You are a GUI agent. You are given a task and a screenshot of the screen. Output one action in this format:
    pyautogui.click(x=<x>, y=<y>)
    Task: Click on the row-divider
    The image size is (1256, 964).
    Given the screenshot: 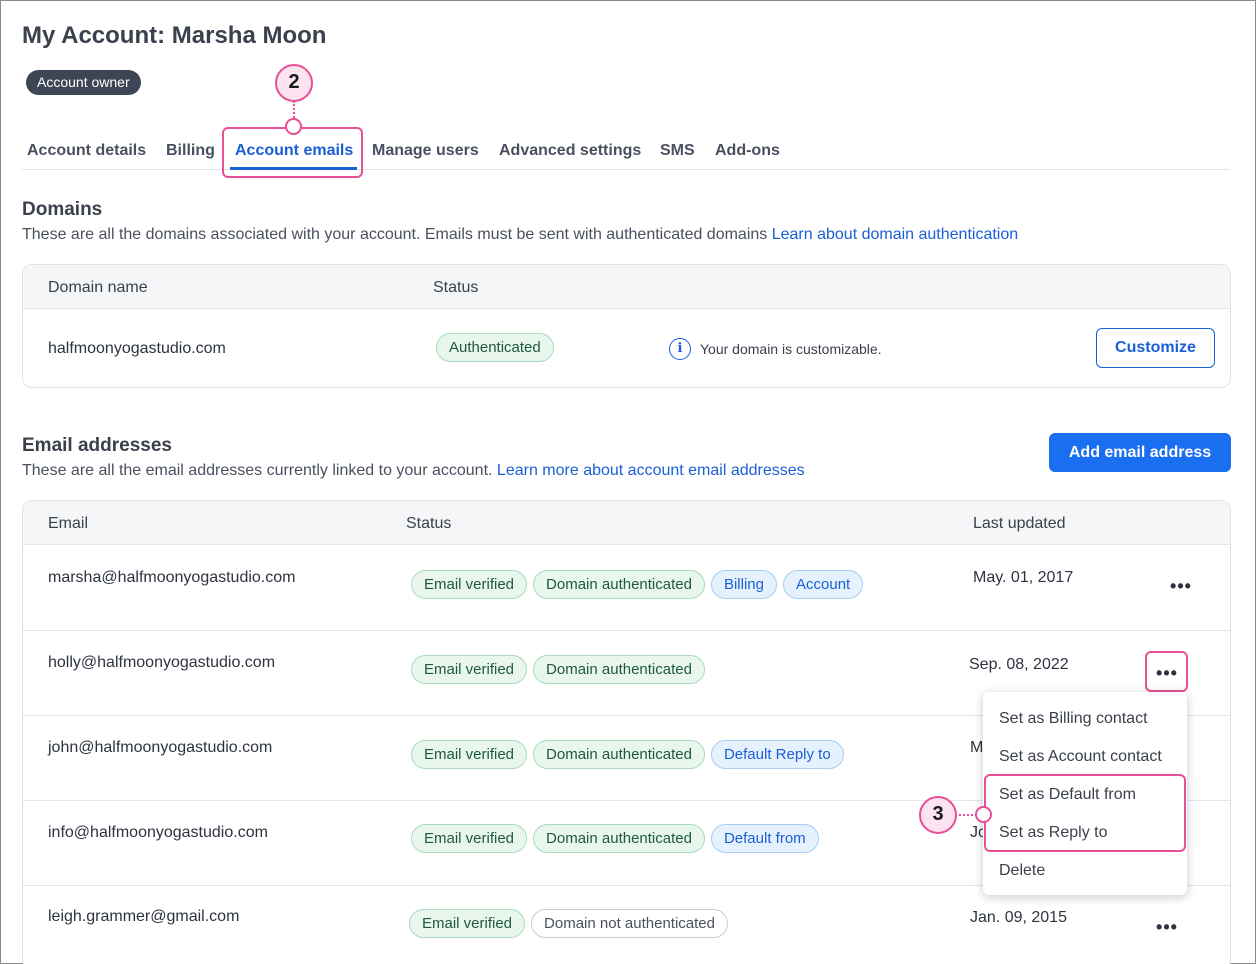 What is the action you would take?
    pyautogui.click(x=626, y=630)
    